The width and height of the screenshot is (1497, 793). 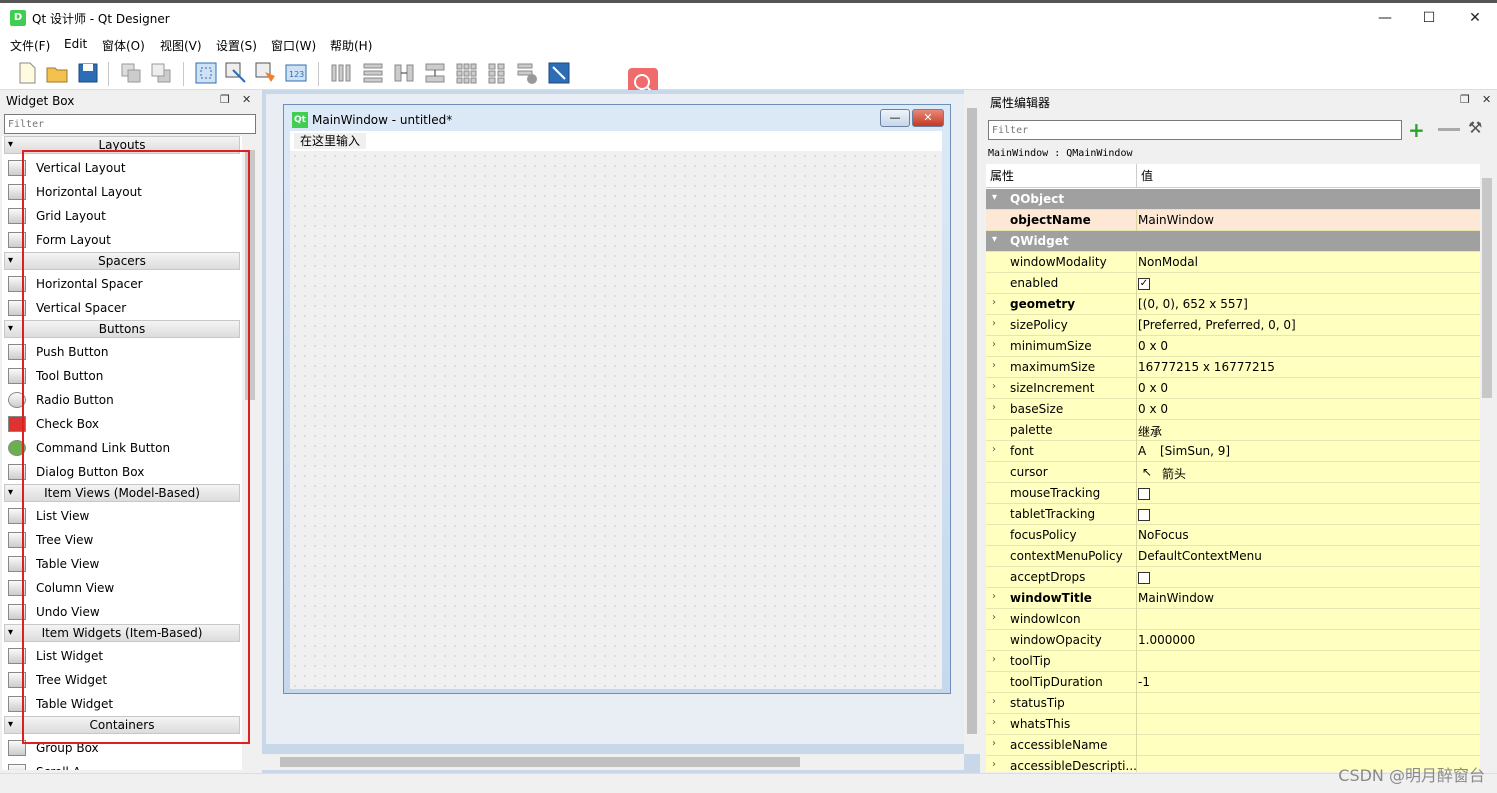 I want to click on widget-list-view: List View, so click(x=123, y=516).